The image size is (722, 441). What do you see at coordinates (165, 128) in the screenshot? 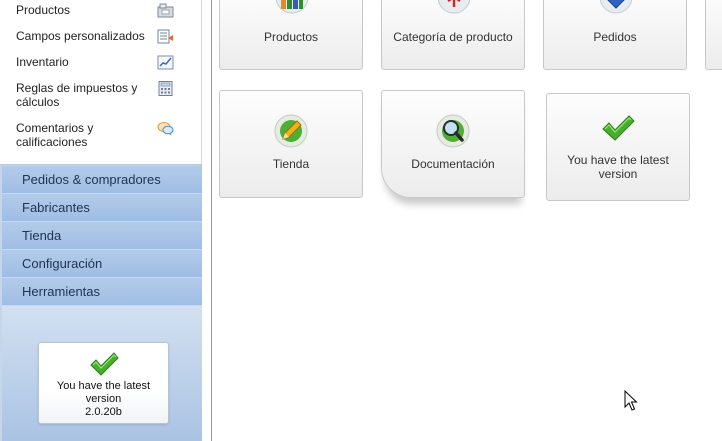
I see `comments-icon` at bounding box center [165, 128].